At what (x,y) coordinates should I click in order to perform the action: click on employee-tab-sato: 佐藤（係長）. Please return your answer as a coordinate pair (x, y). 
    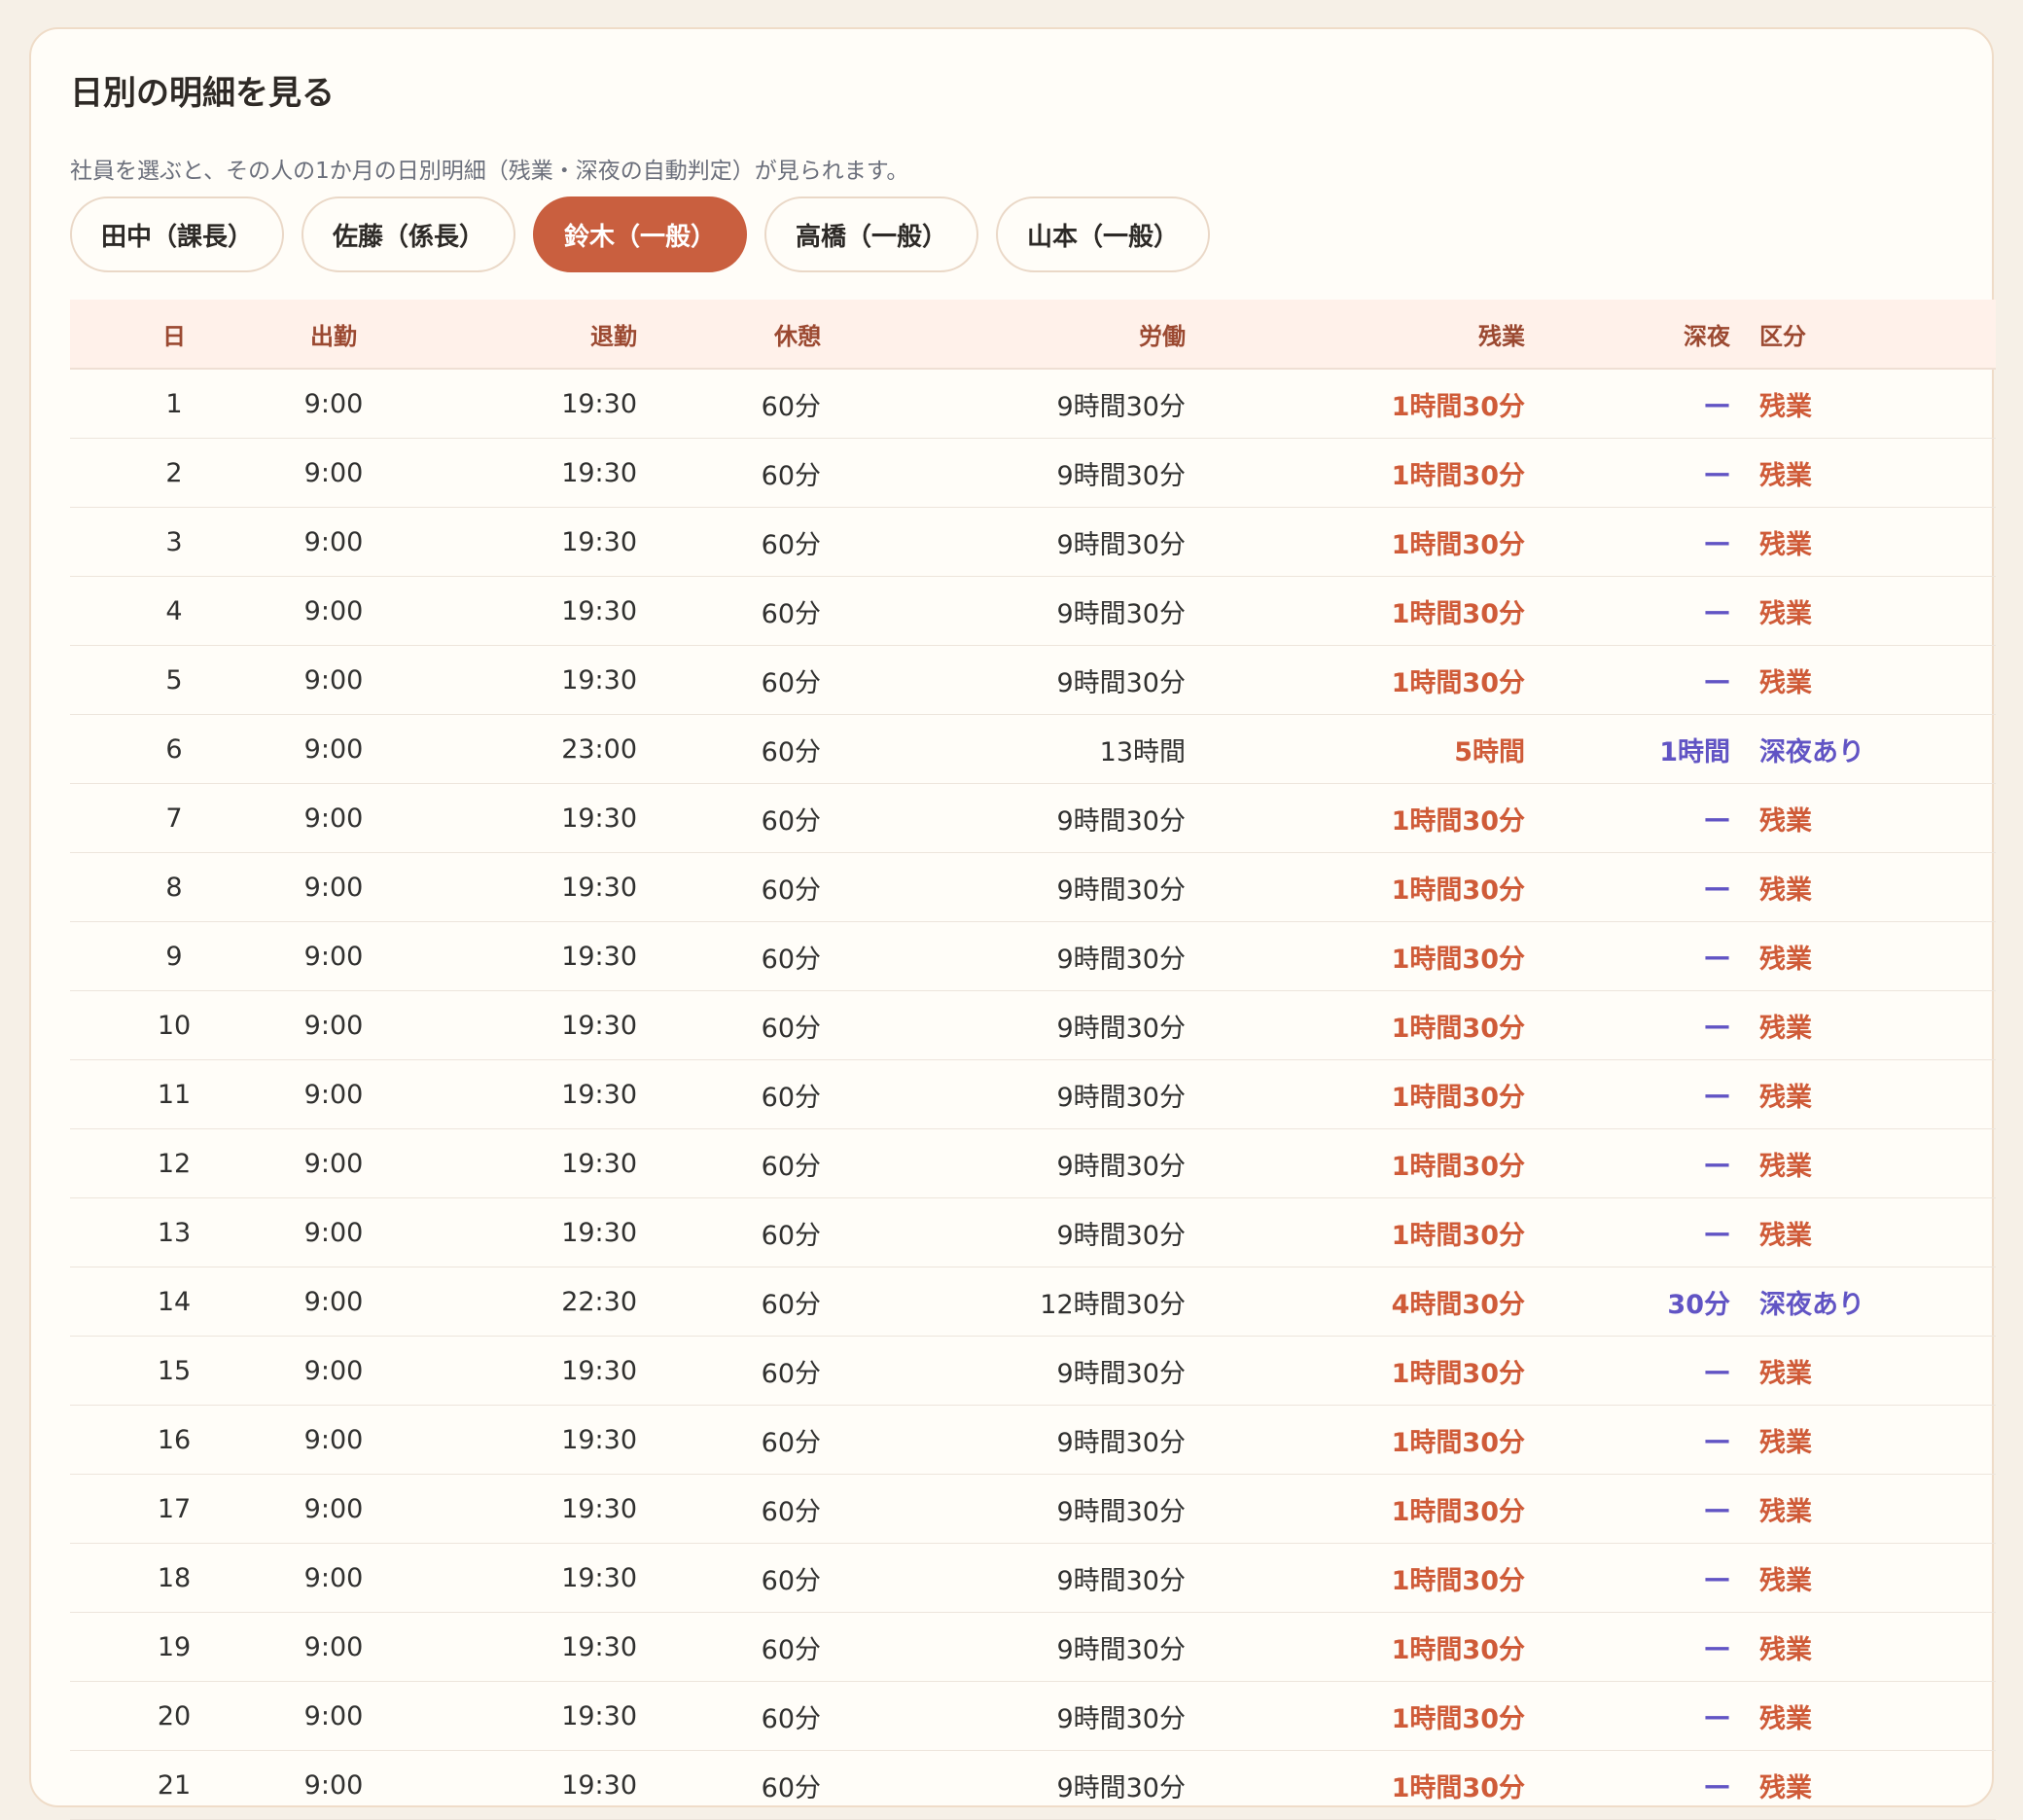
    Looking at the image, I should click on (408, 234).